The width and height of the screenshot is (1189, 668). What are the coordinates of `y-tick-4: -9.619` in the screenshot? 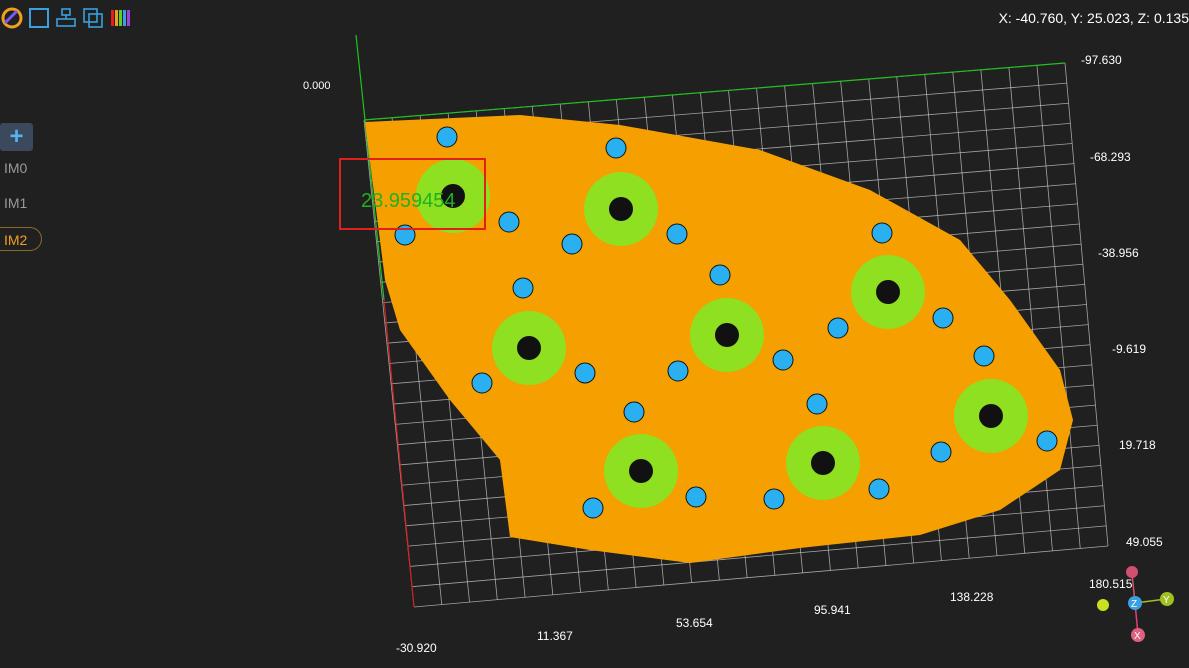 It's located at (1129, 349).